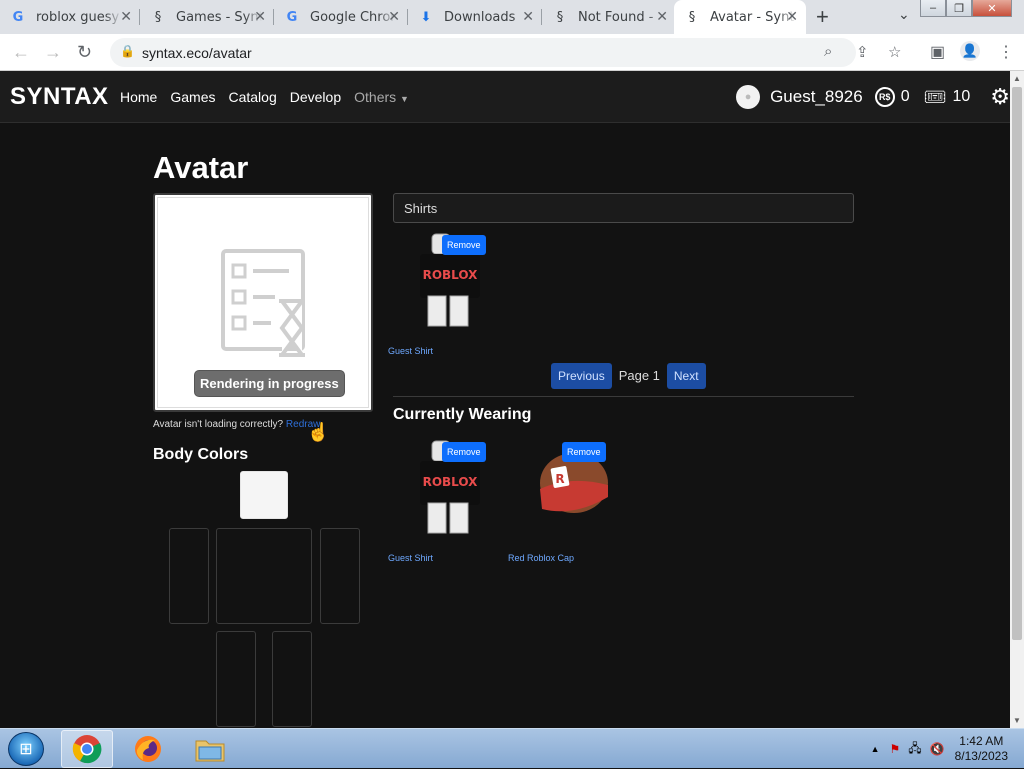  Describe the element at coordinates (78, 17) in the screenshot. I see `tab-title: roblox guesy` at that location.